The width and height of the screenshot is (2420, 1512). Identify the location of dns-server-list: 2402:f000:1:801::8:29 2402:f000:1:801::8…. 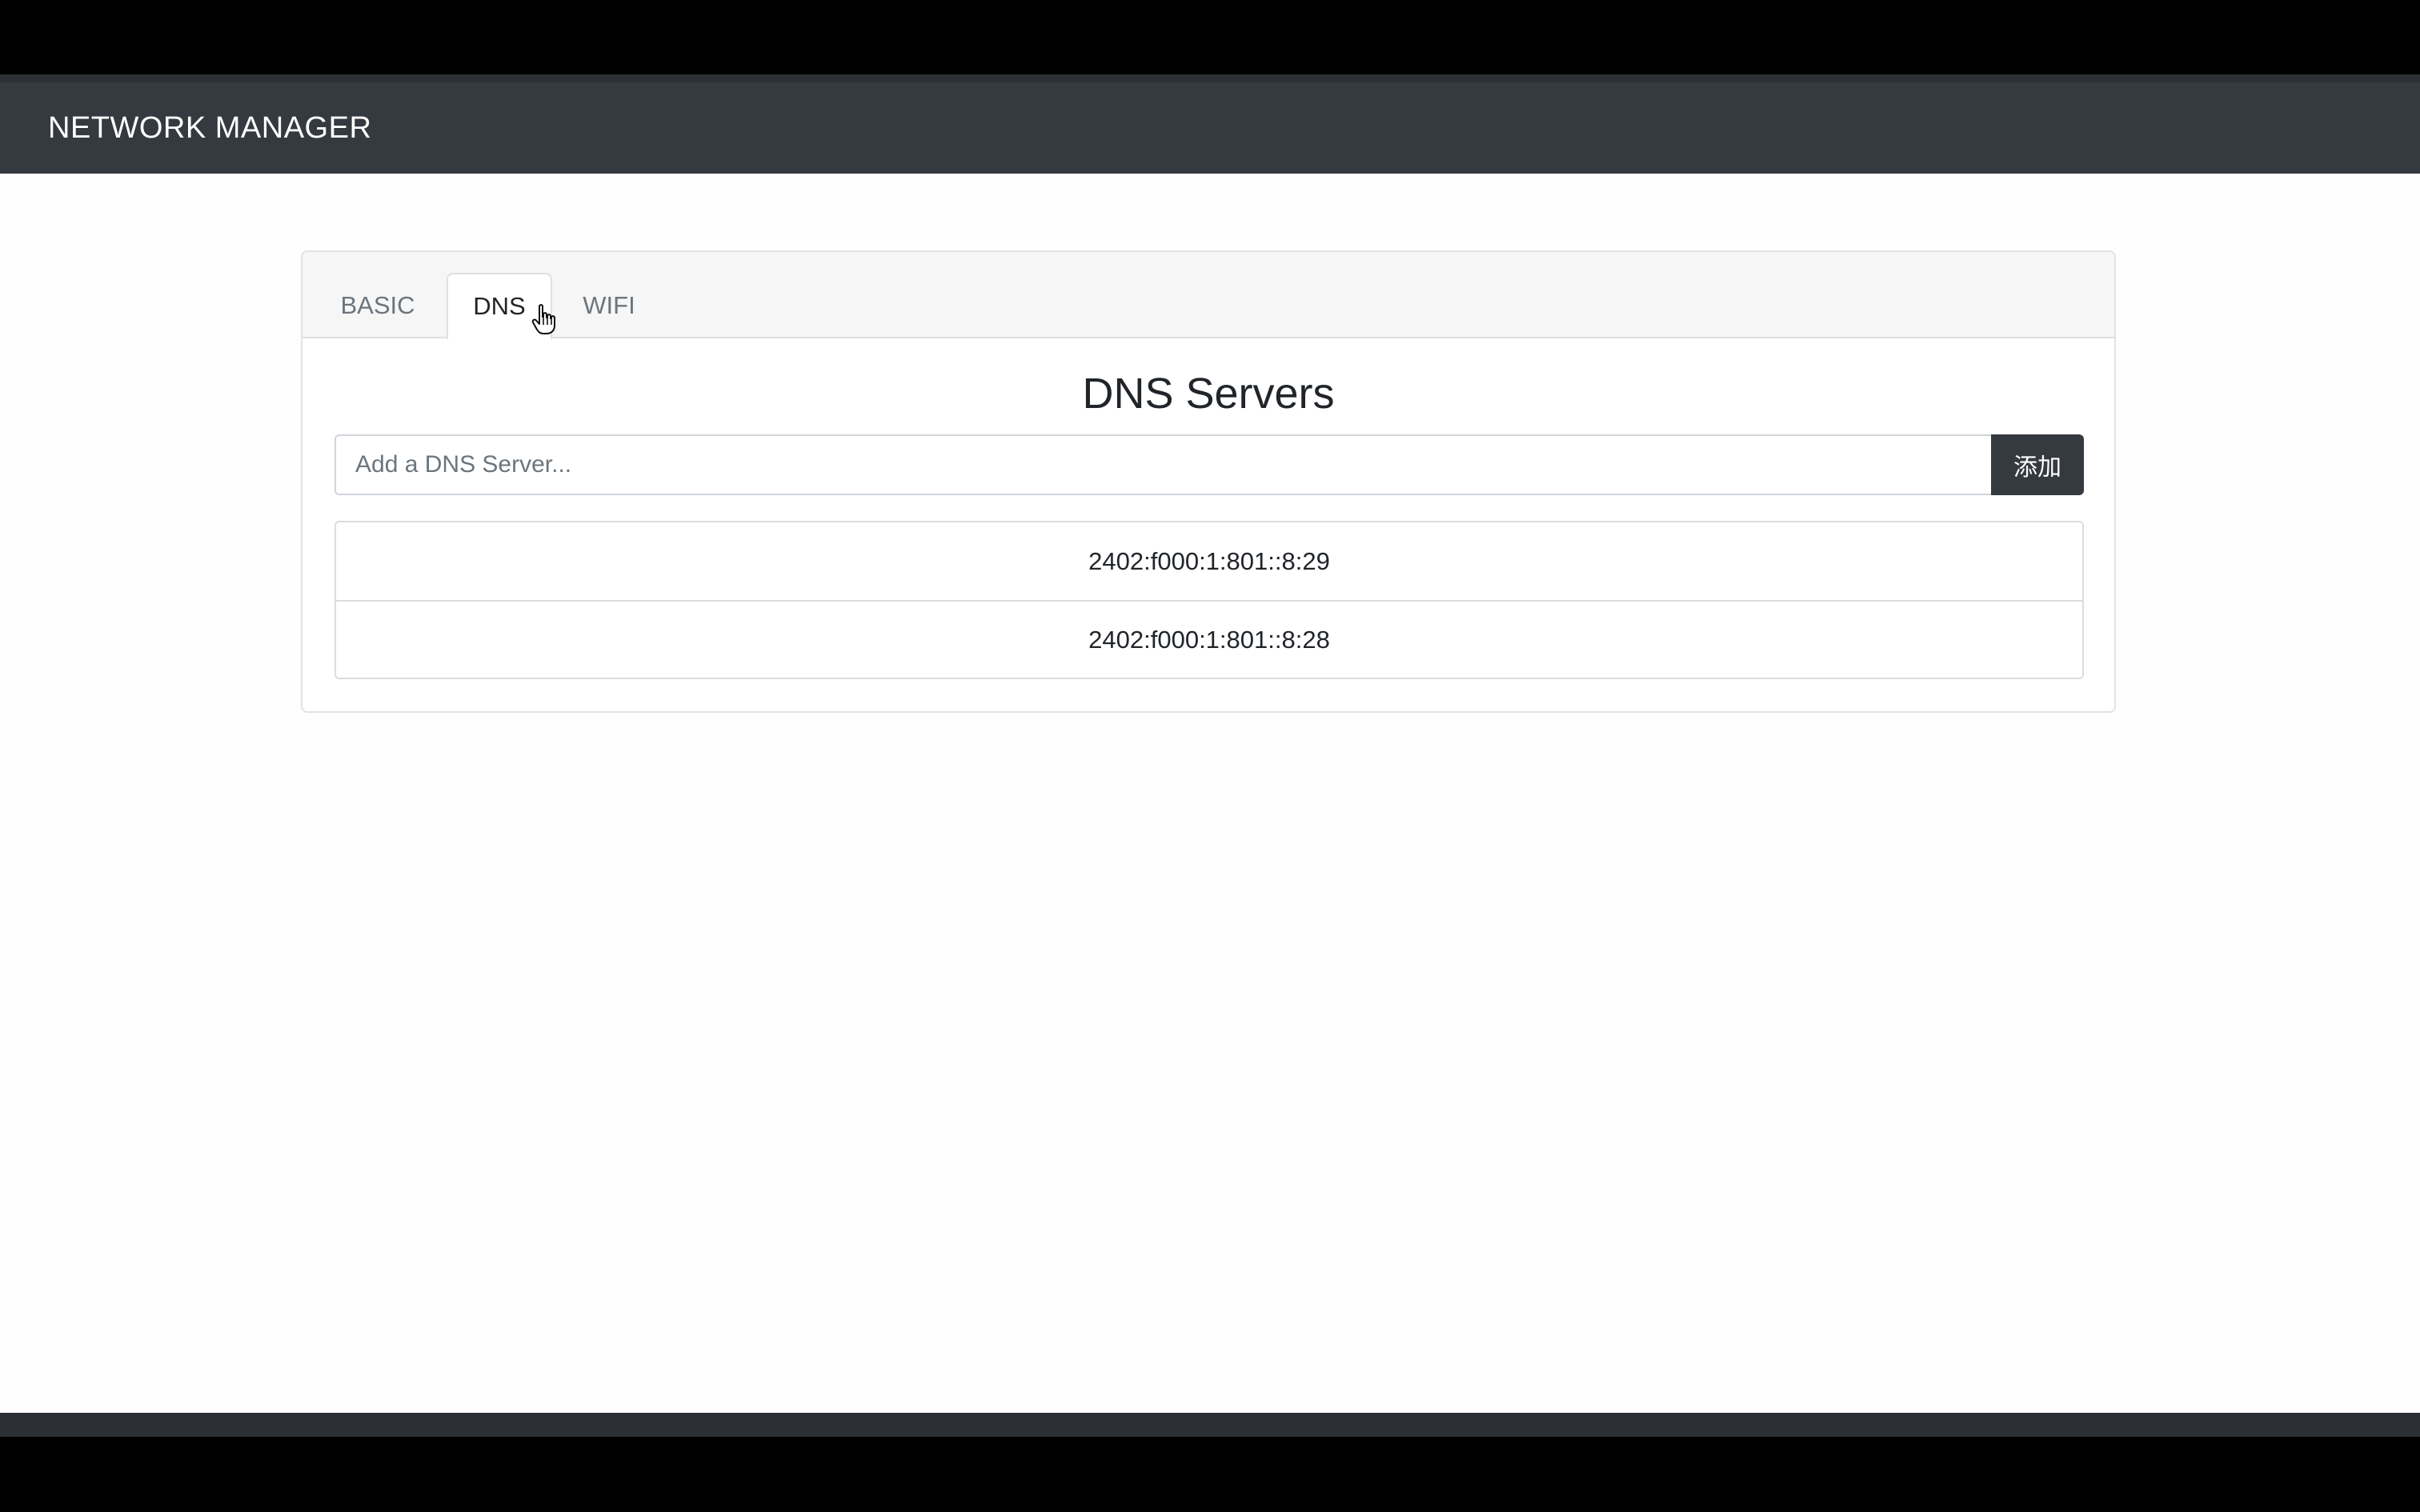
(1209, 600).